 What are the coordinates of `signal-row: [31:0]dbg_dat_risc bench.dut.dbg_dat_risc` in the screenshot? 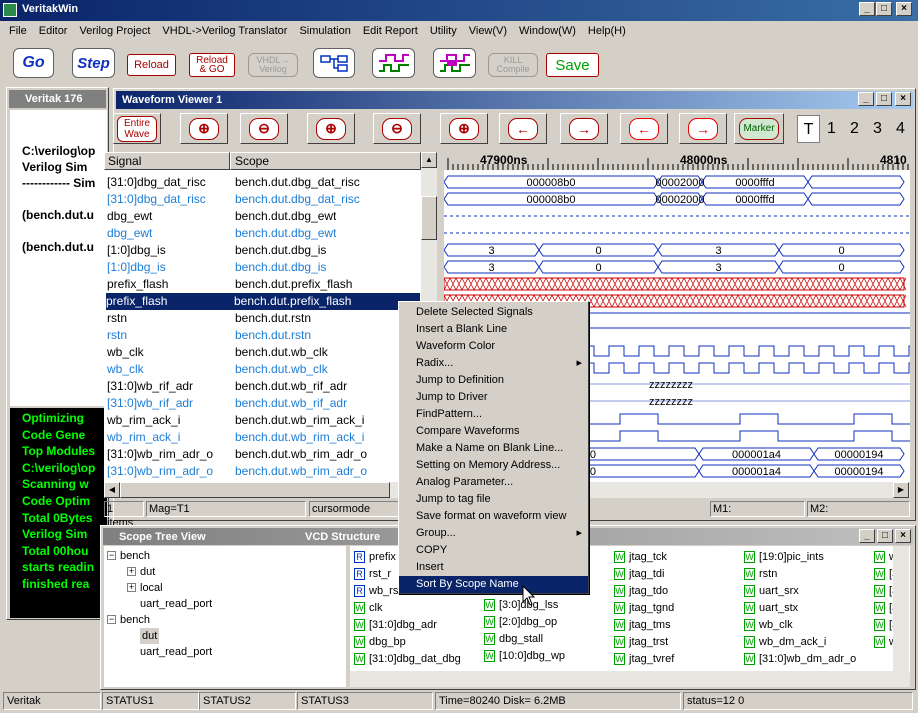 It's located at (272, 199).